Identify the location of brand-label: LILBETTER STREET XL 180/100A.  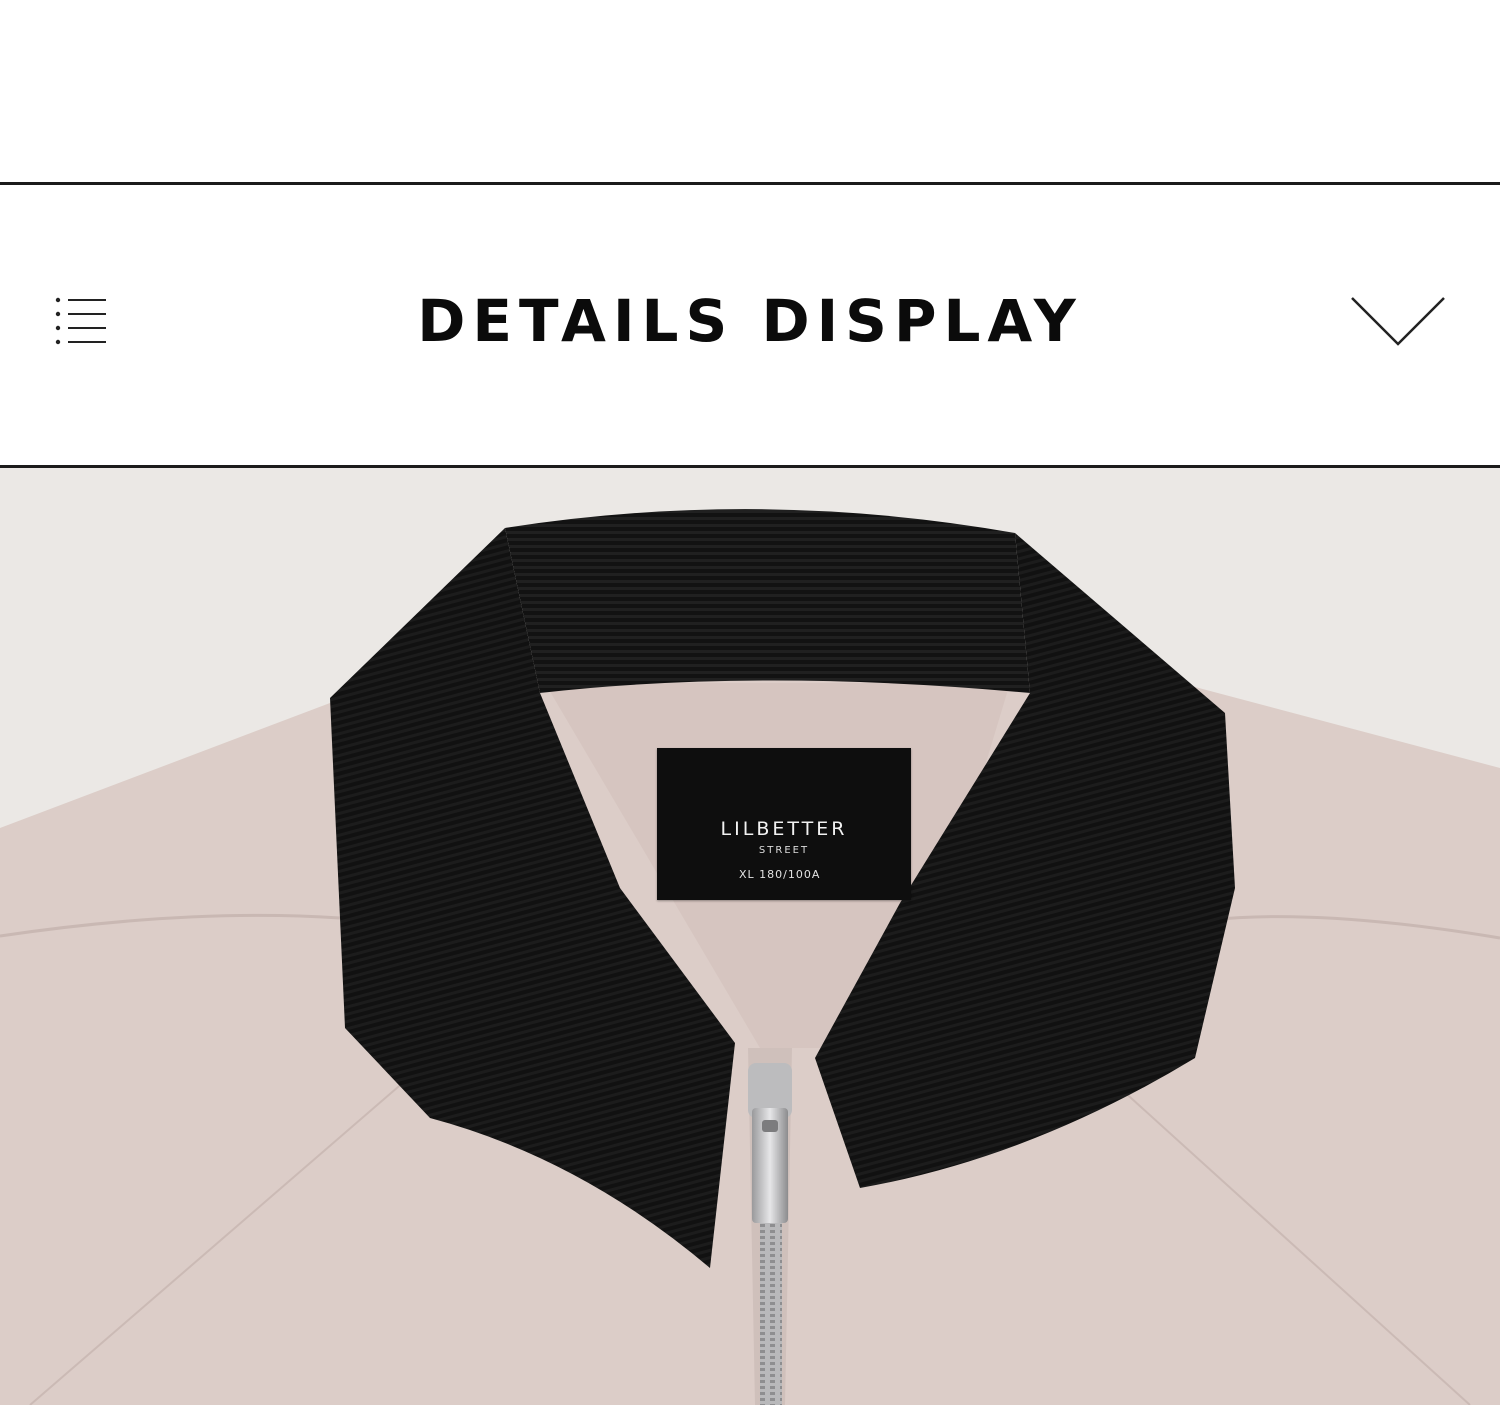
(784, 824).